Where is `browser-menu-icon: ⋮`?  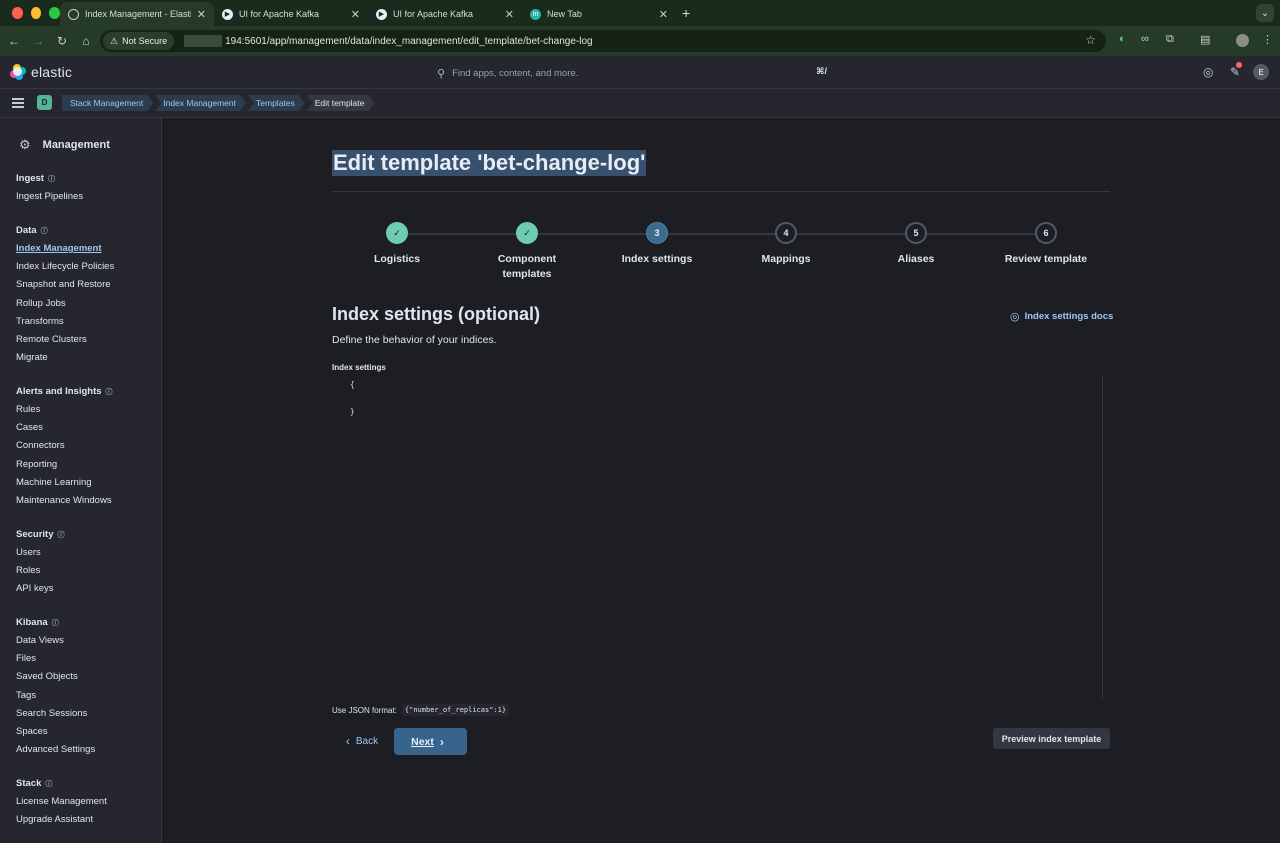
browser-menu-icon: ⋮ is located at coordinates (1267, 39).